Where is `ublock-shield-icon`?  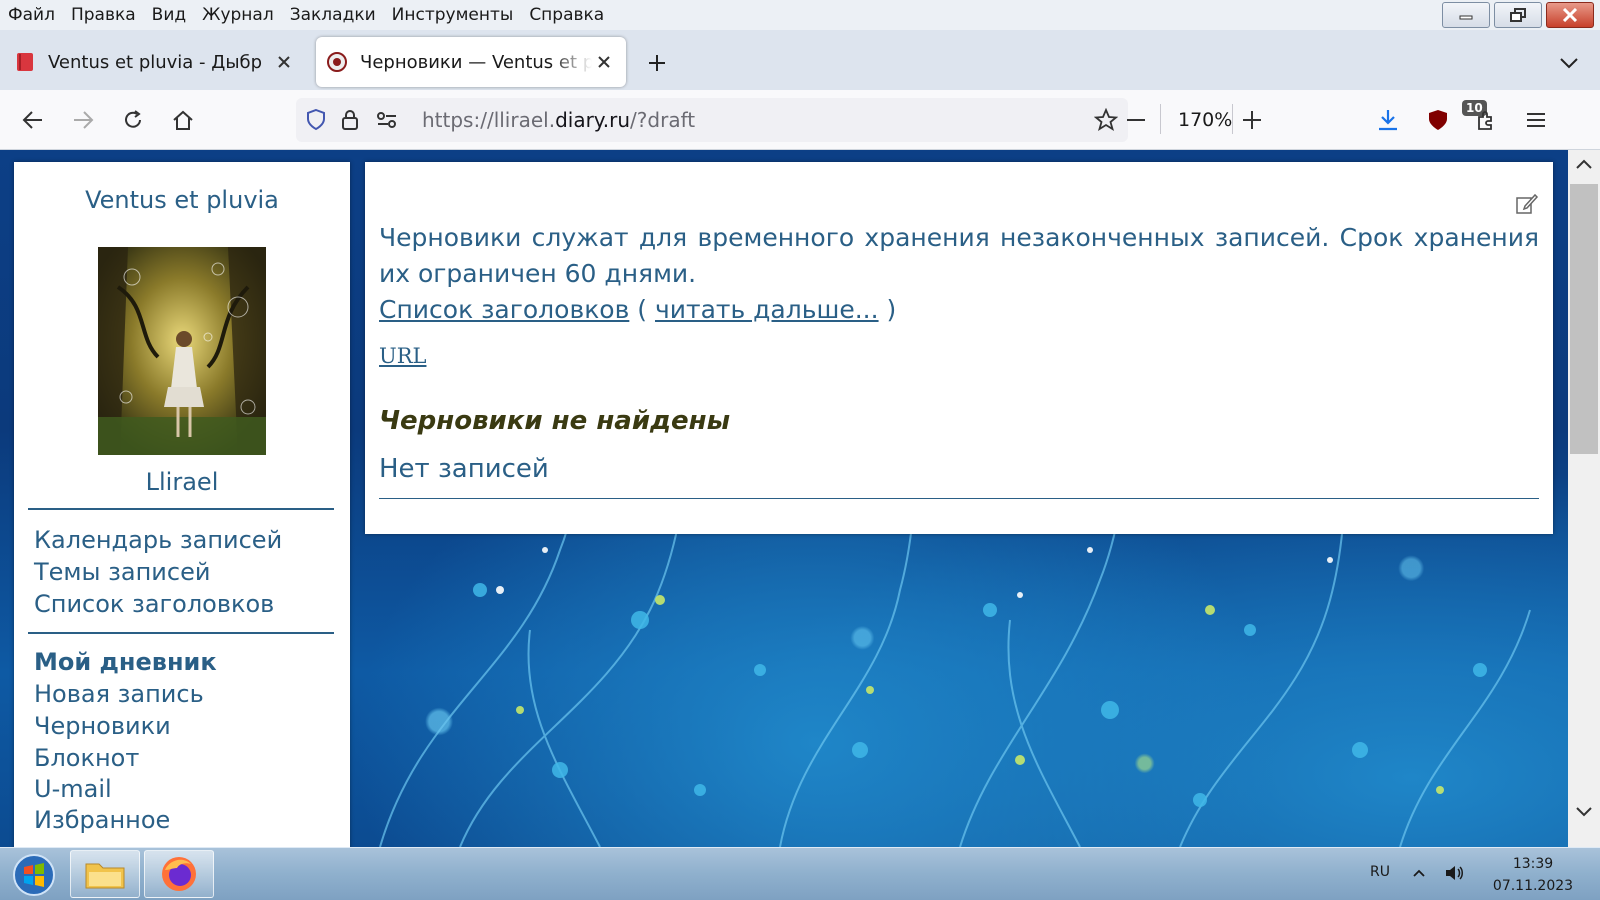 ublock-shield-icon is located at coordinates (1438, 120).